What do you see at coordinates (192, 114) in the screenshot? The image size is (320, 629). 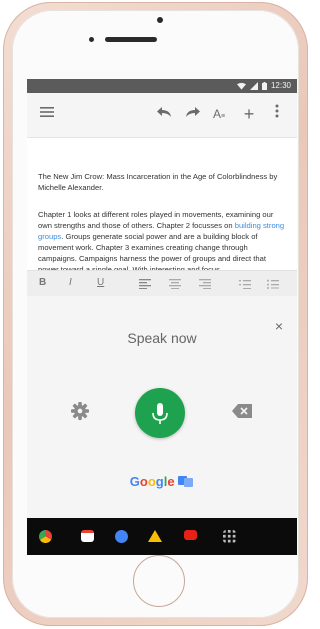 I see `redo-icon` at bounding box center [192, 114].